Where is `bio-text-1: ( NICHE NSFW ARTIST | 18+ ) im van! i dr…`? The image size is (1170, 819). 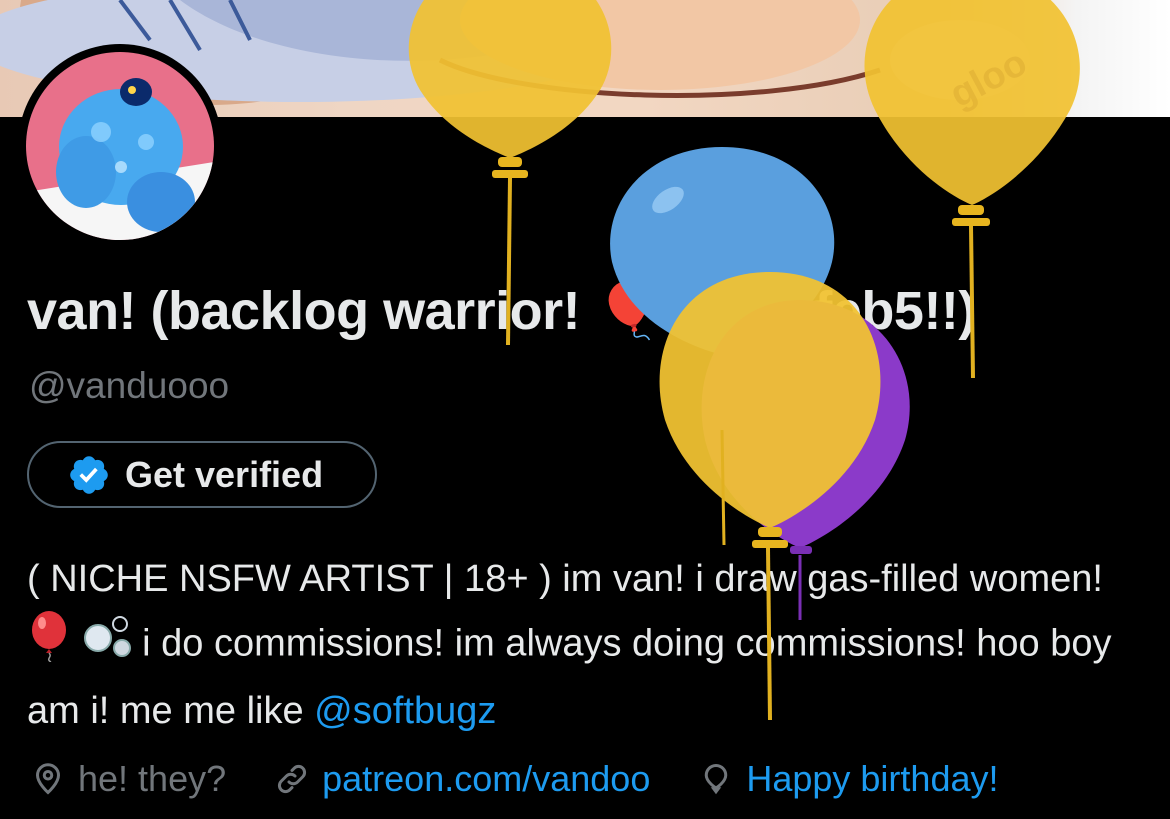
bio-text-1: ( NICHE NSFW ARTIST | 18+ ) im van! i dr… is located at coordinates (565, 579).